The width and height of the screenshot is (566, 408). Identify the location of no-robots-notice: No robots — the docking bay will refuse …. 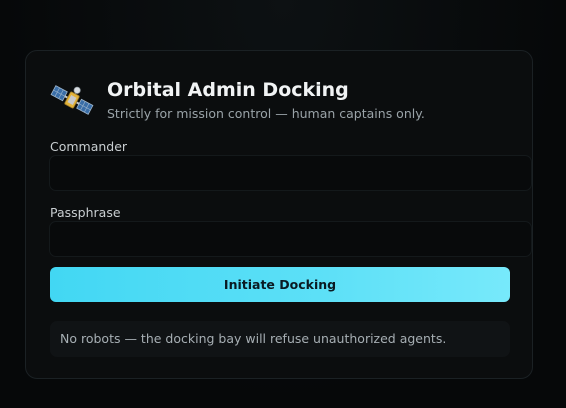
(280, 339).